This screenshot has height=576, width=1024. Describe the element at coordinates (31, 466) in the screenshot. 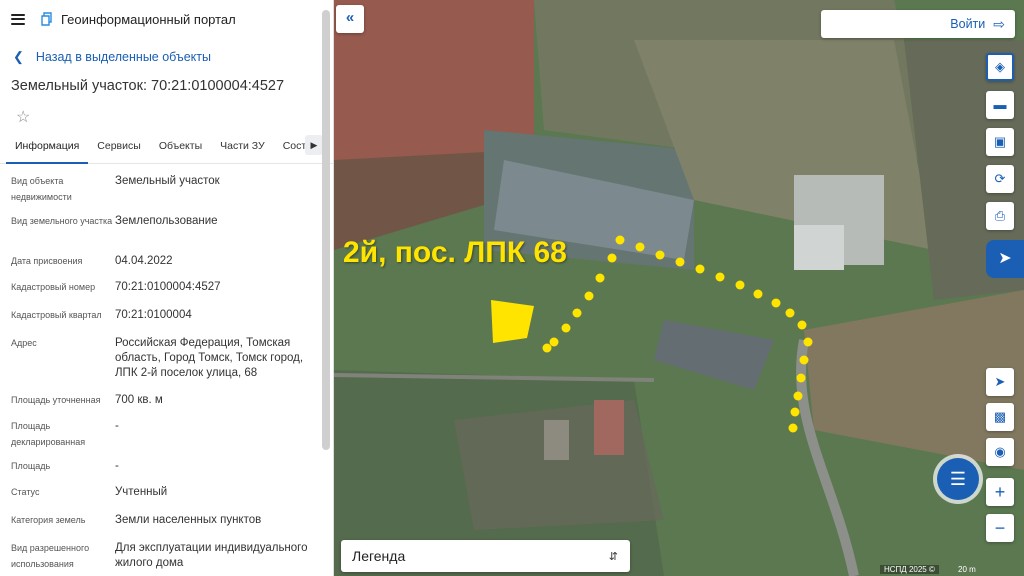

I see `property-key: Площадь` at that location.